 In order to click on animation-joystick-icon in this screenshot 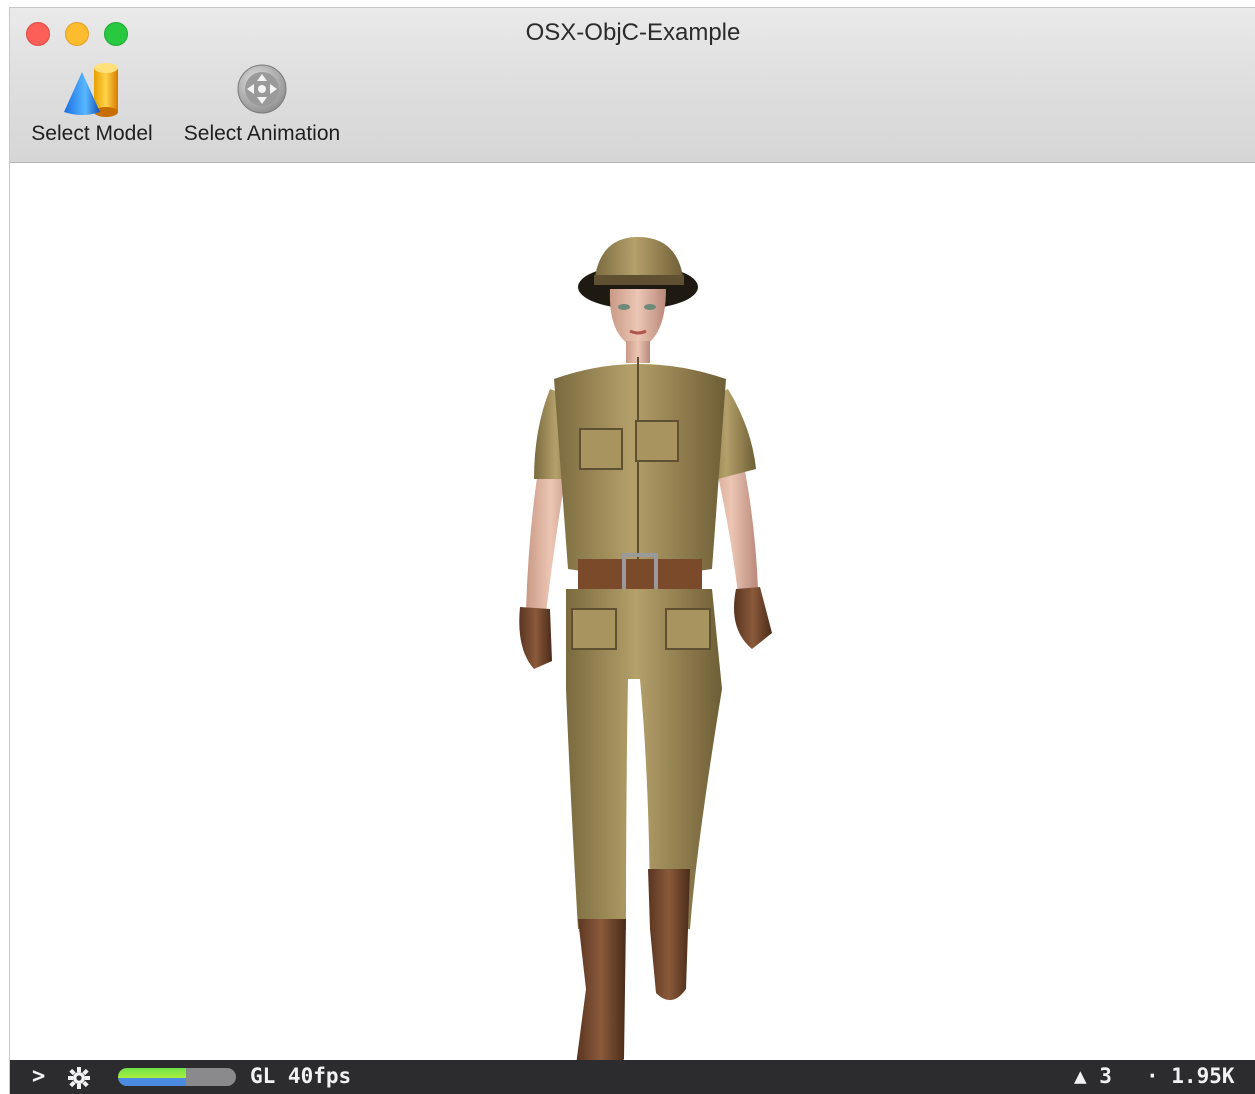, I will do `click(262, 89)`.